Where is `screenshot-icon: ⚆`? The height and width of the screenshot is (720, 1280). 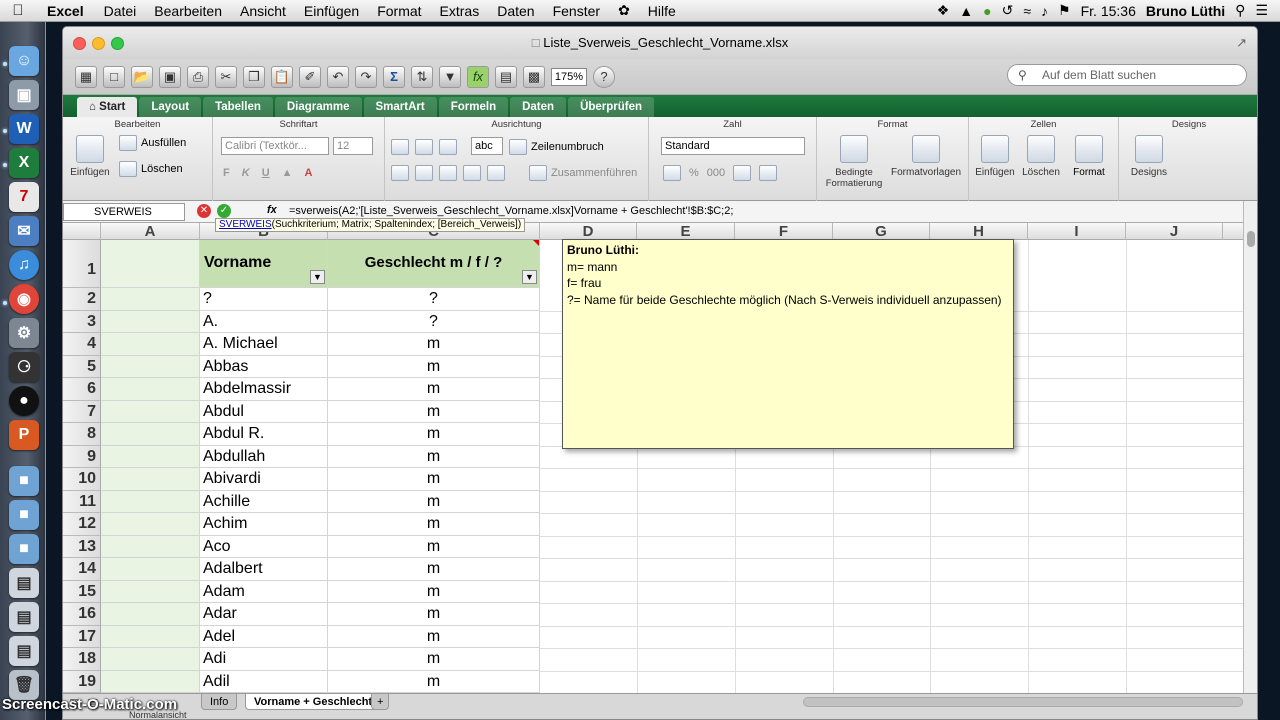
screenshot-icon: ⚆ is located at coordinates (24, 367).